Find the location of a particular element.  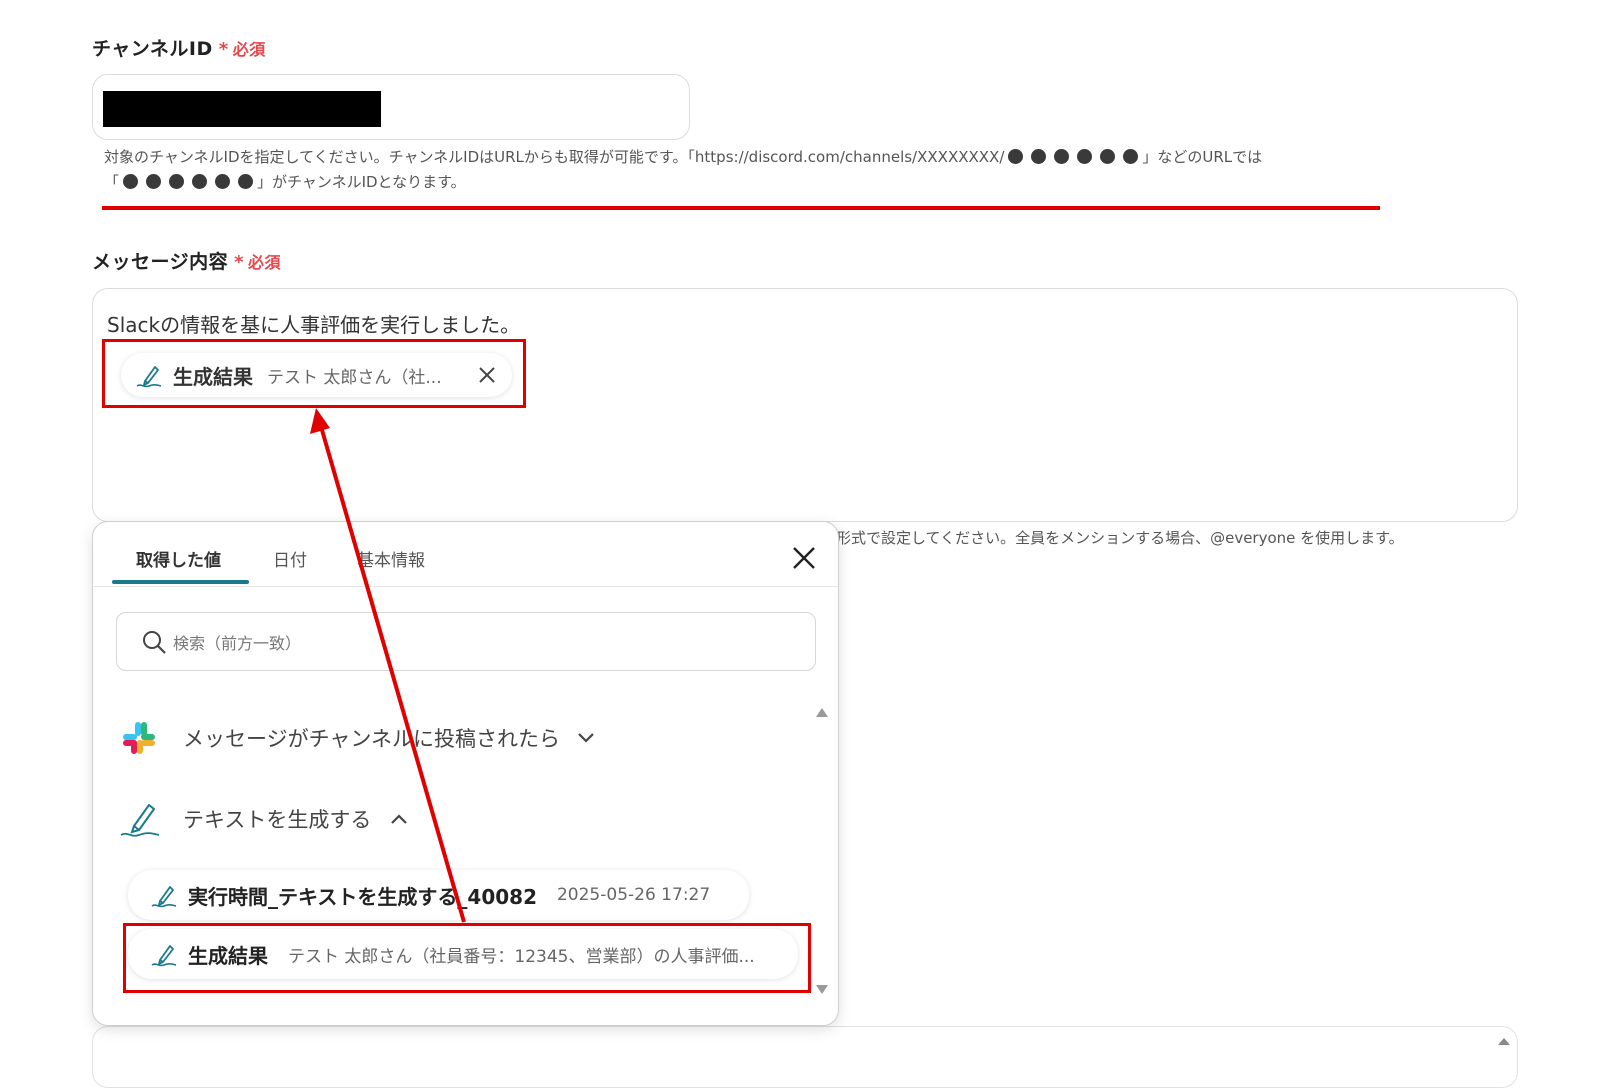

annotation-arrow is located at coordinates (388, 665).